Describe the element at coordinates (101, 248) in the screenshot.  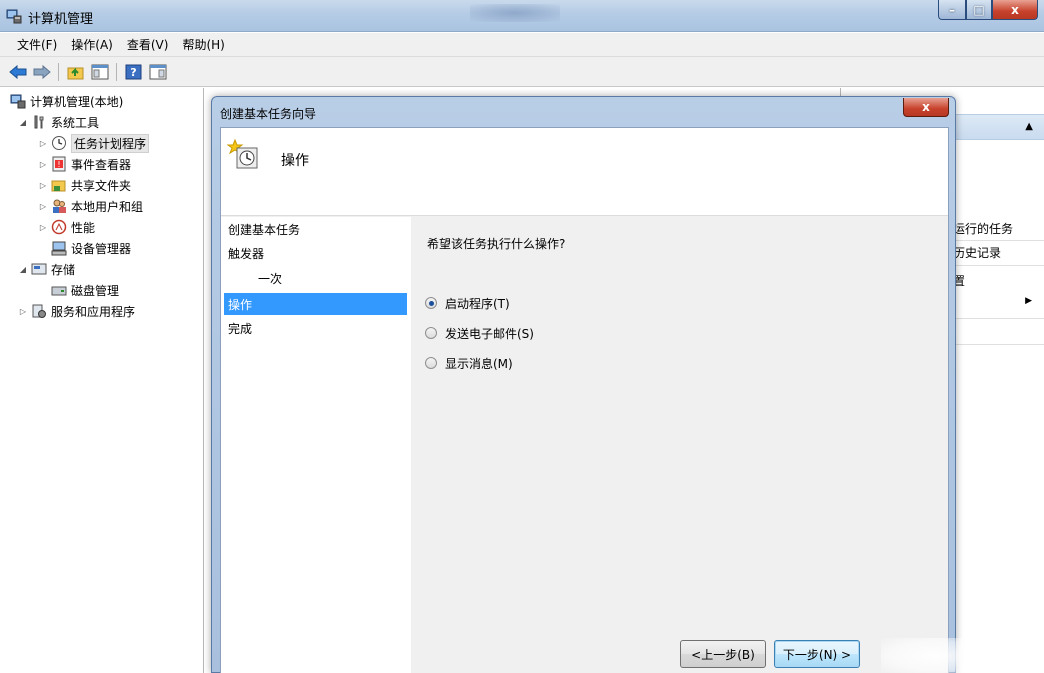
I see `tree-item-label: 设备管理器` at that location.